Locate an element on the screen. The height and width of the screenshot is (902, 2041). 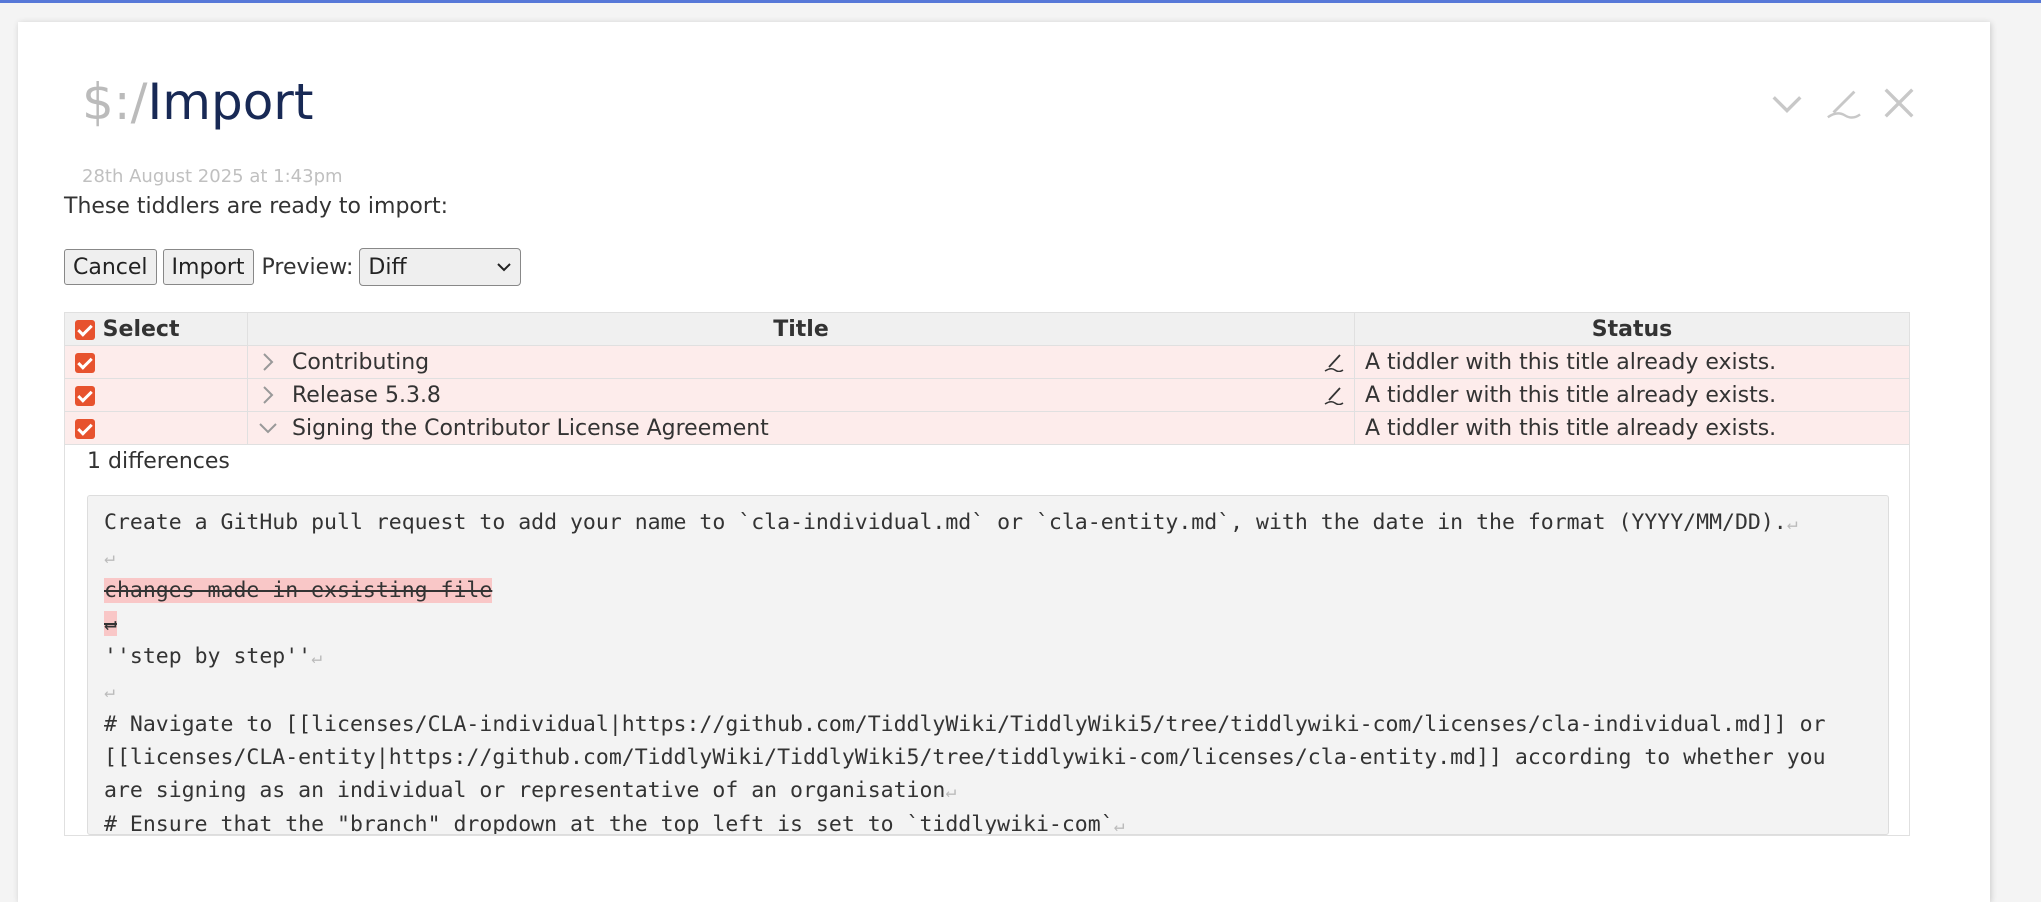
preview-select-value: Diff is located at coordinates (387, 267).